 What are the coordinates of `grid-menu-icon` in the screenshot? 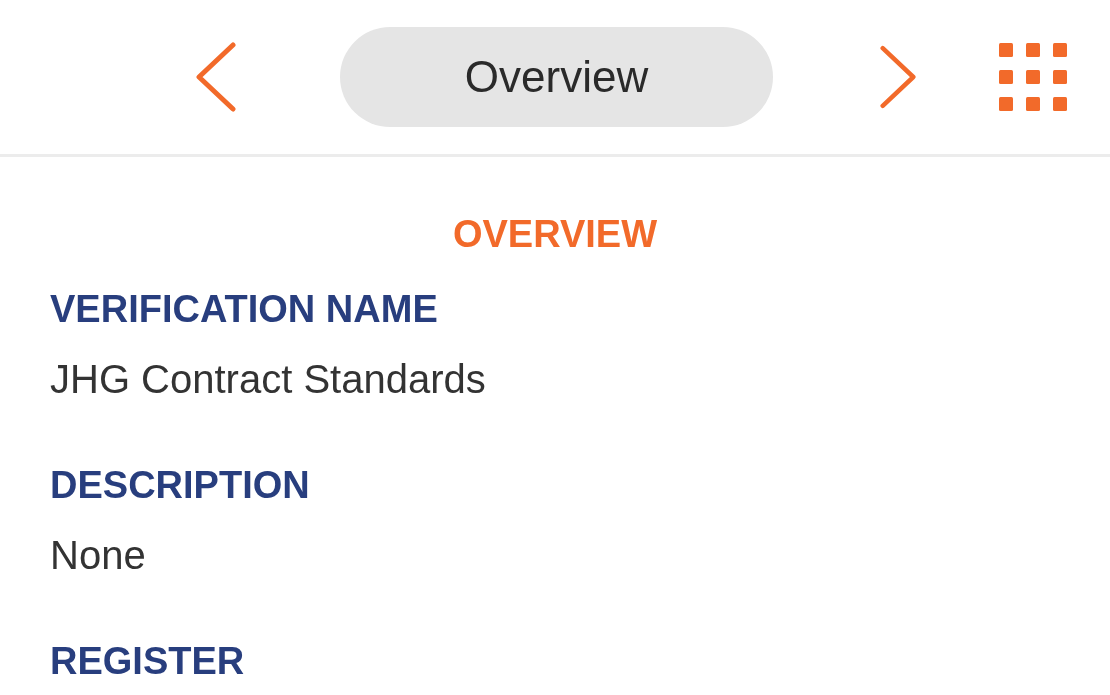 It's located at (1033, 77).